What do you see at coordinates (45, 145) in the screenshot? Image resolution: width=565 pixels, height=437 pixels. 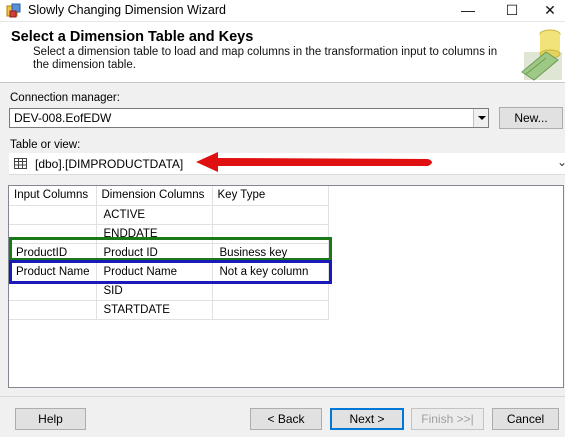 I see `table-or-view-label: Table or view:` at bounding box center [45, 145].